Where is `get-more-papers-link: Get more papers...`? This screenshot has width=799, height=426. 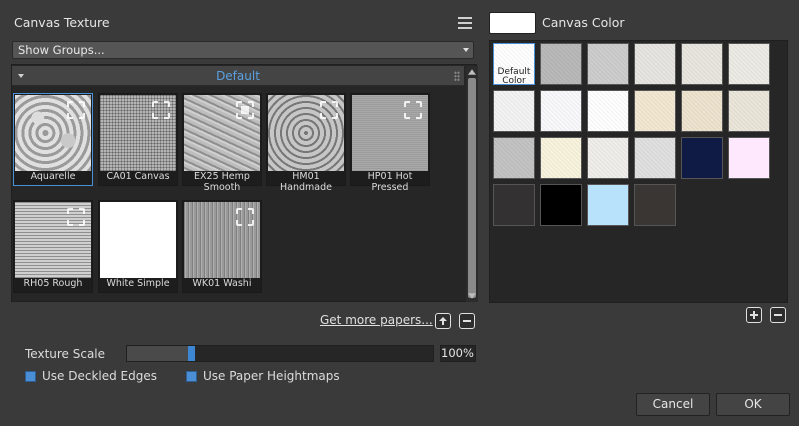 get-more-papers-link: Get more papers... is located at coordinates (376, 320).